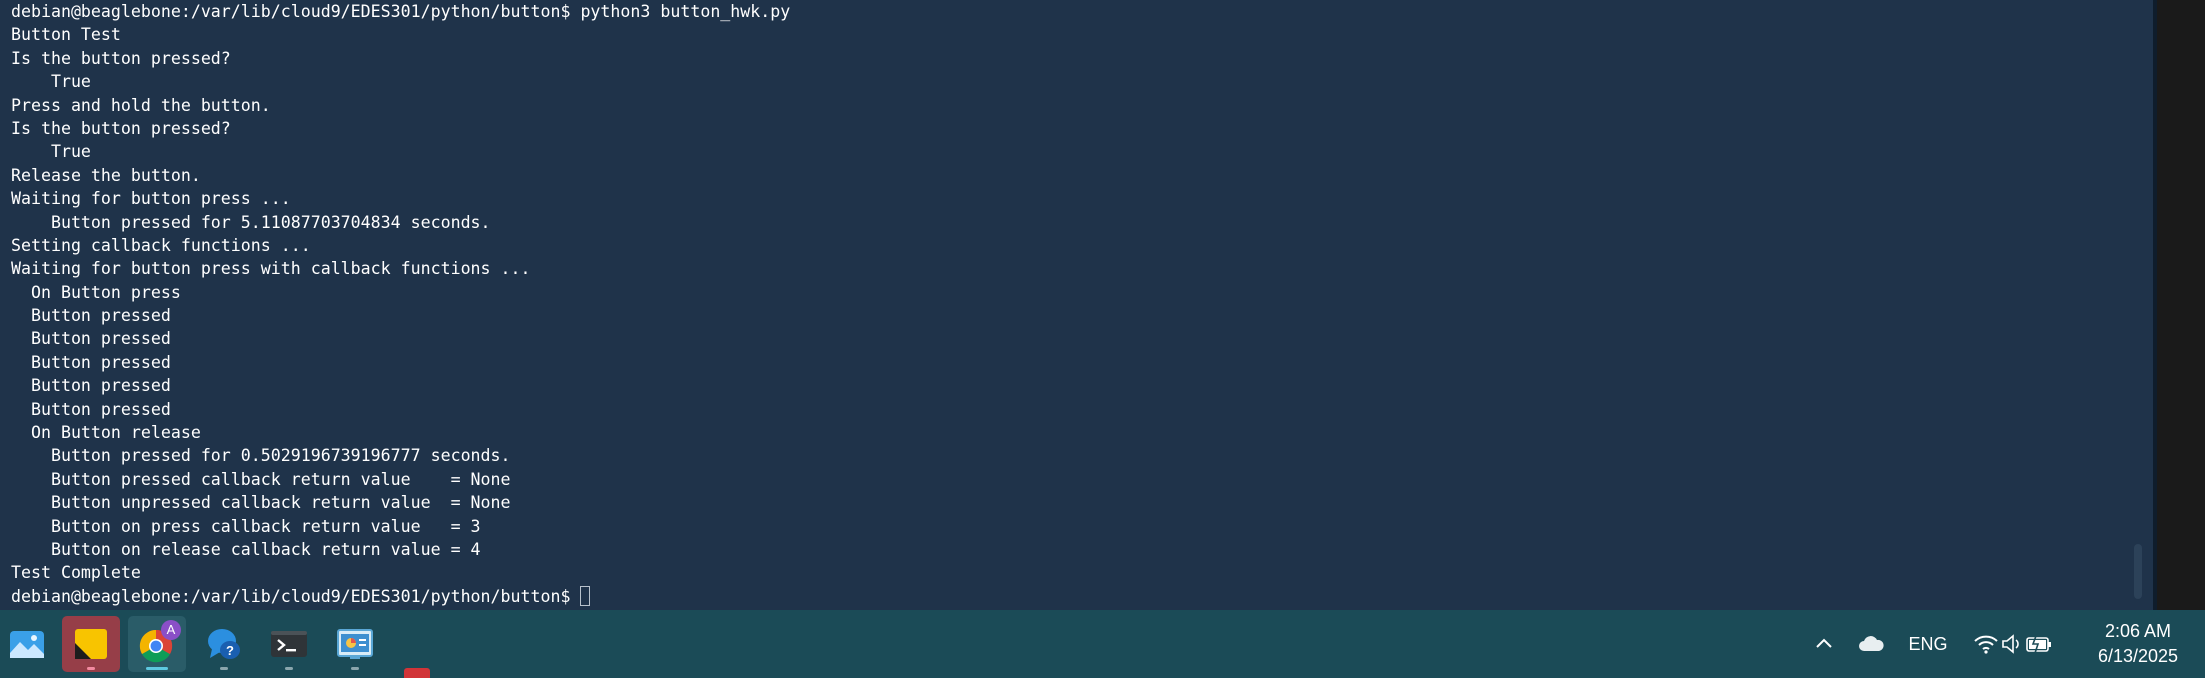  I want to click on taskbar-control-panel-button, so click(355, 644).